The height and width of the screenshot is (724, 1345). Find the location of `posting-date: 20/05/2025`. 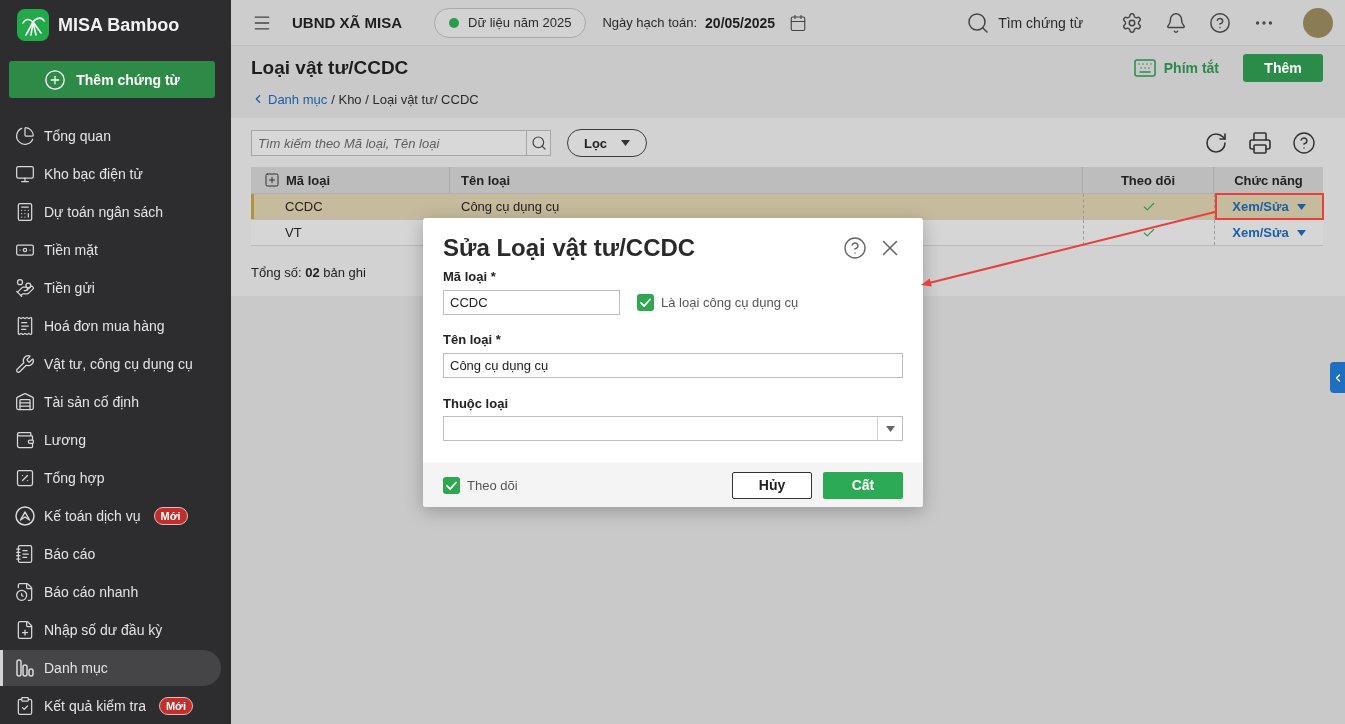

posting-date: 20/05/2025 is located at coordinates (740, 22).